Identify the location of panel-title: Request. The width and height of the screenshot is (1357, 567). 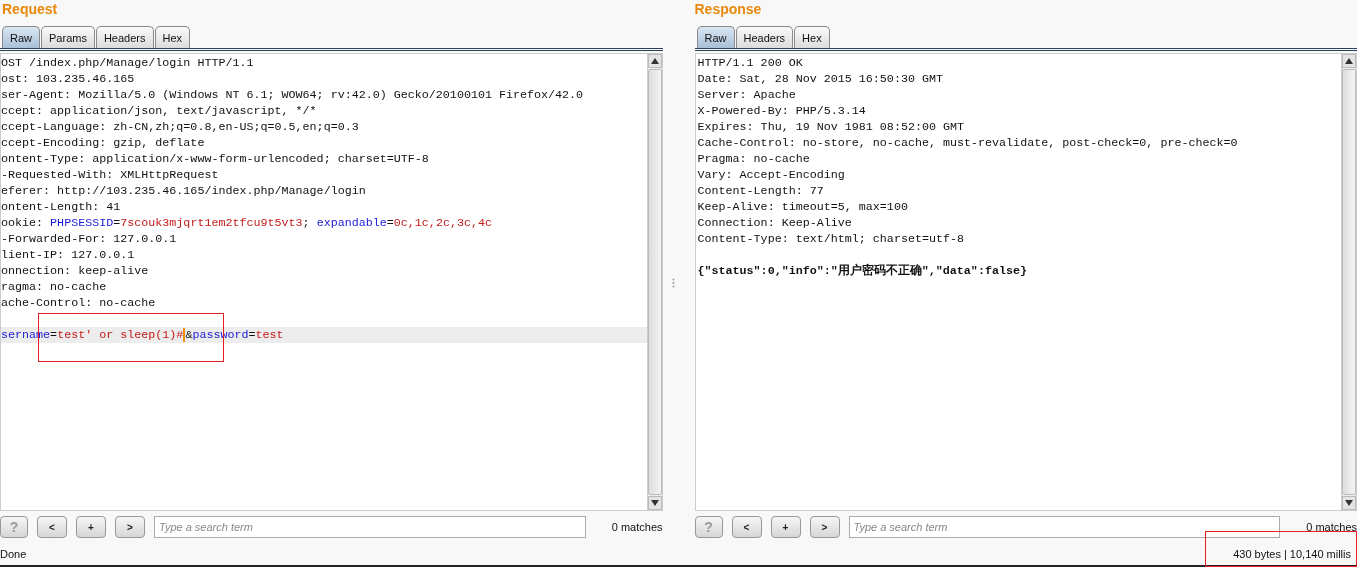
(30, 9).